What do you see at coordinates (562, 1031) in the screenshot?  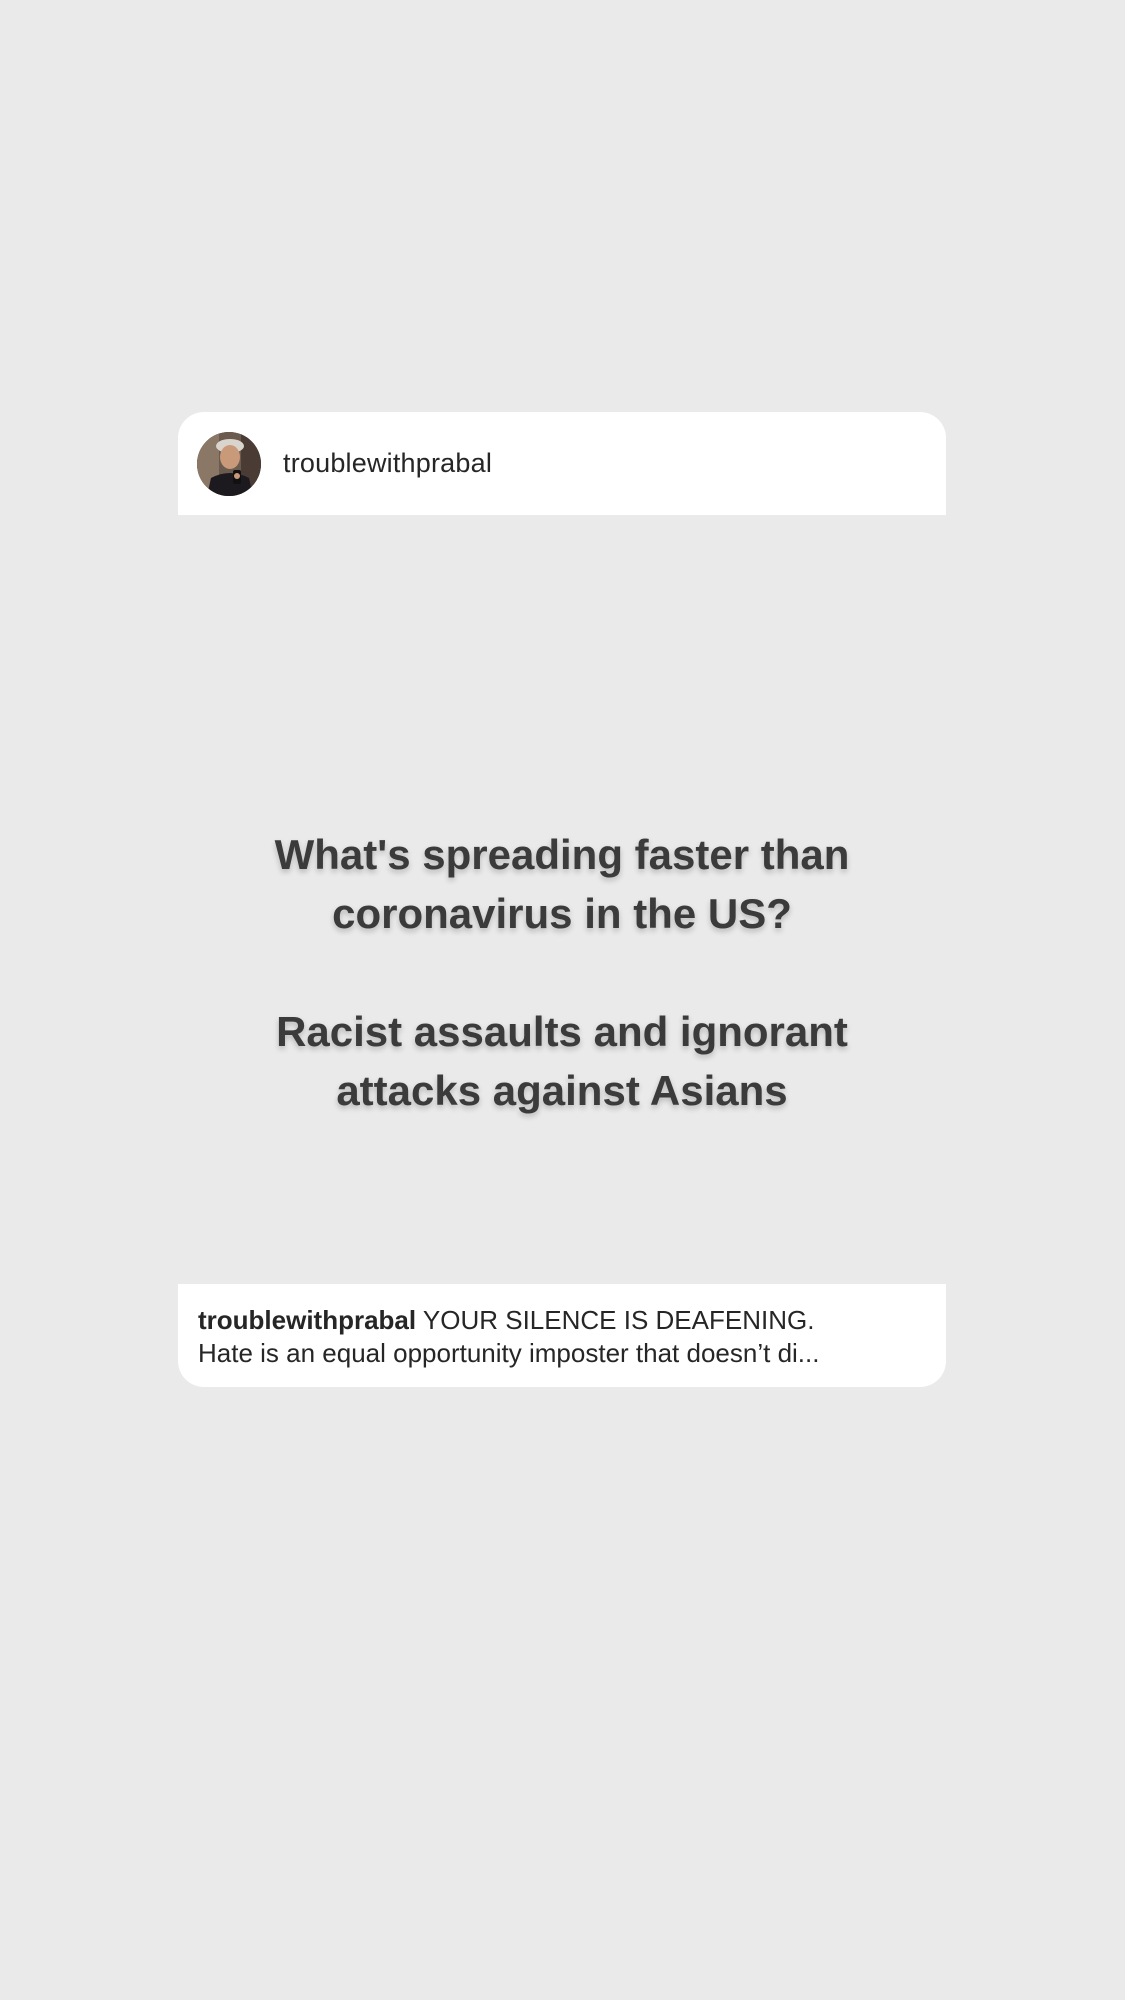 I see `headline-line-3: Racist assaults and ignorant` at bounding box center [562, 1031].